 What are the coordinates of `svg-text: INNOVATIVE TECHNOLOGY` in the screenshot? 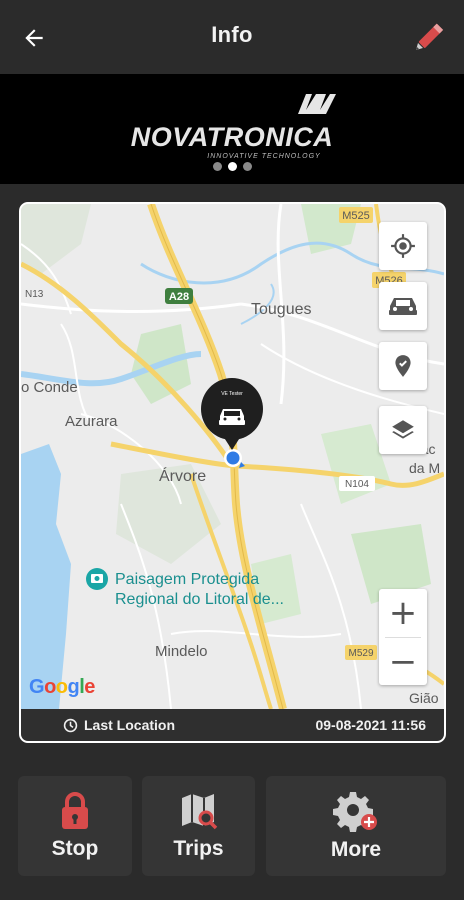 It's located at (264, 156).